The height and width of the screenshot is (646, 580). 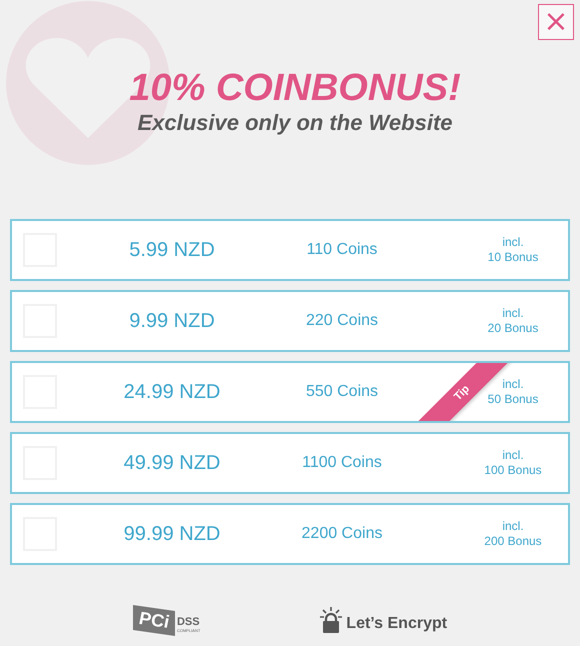 I want to click on package-price: 5.99 NZD, so click(x=172, y=250).